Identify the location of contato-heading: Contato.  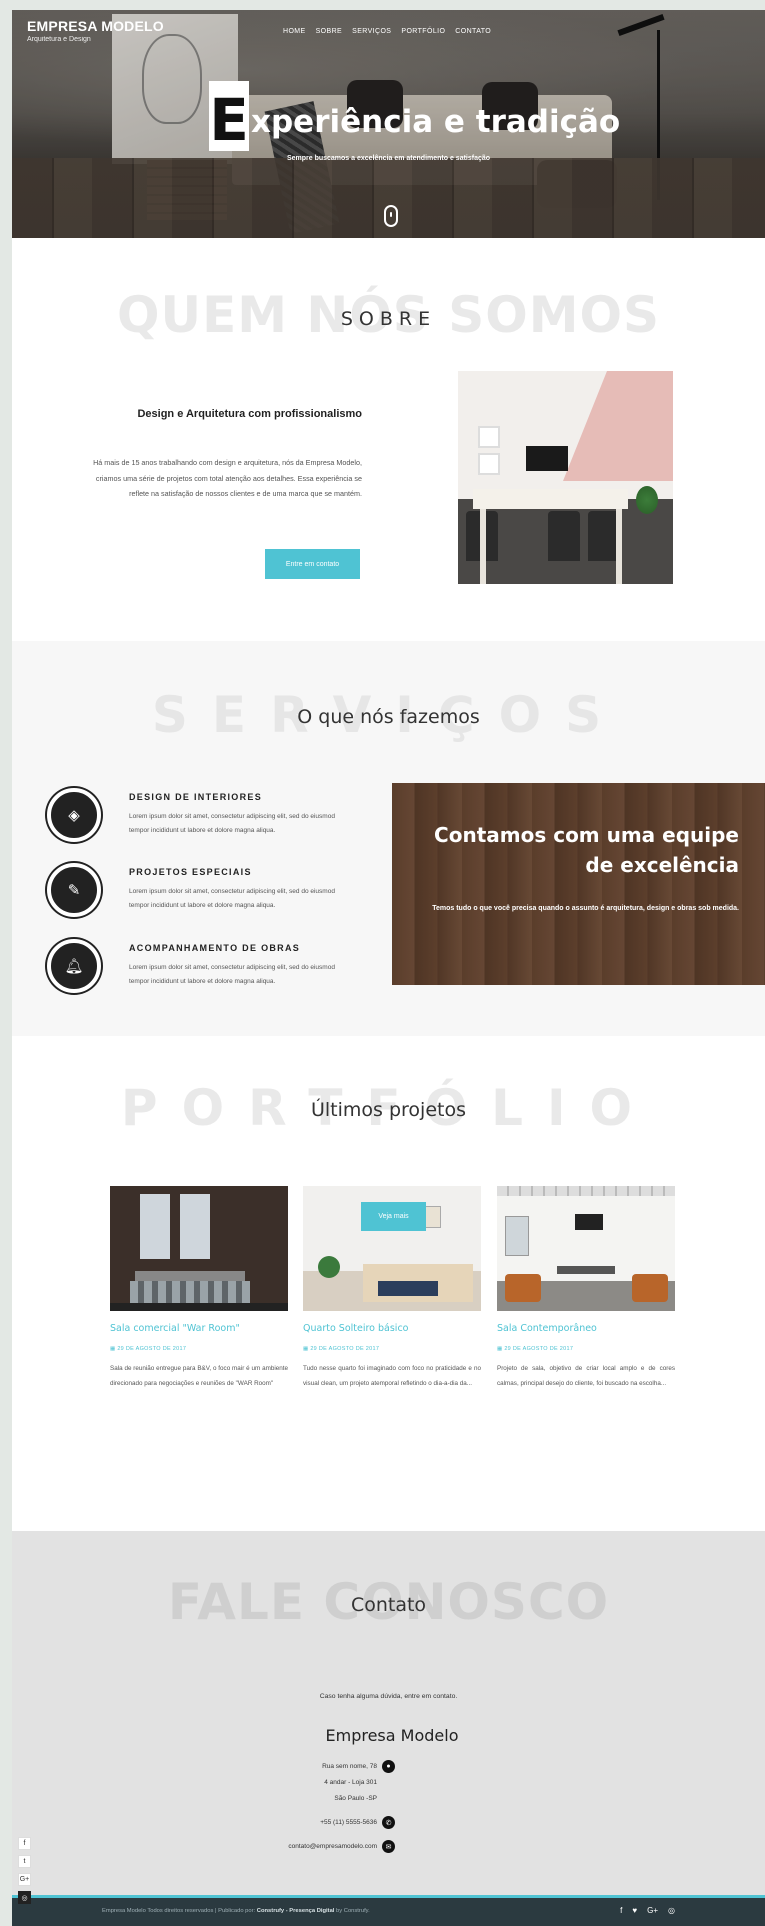
(388, 1605).